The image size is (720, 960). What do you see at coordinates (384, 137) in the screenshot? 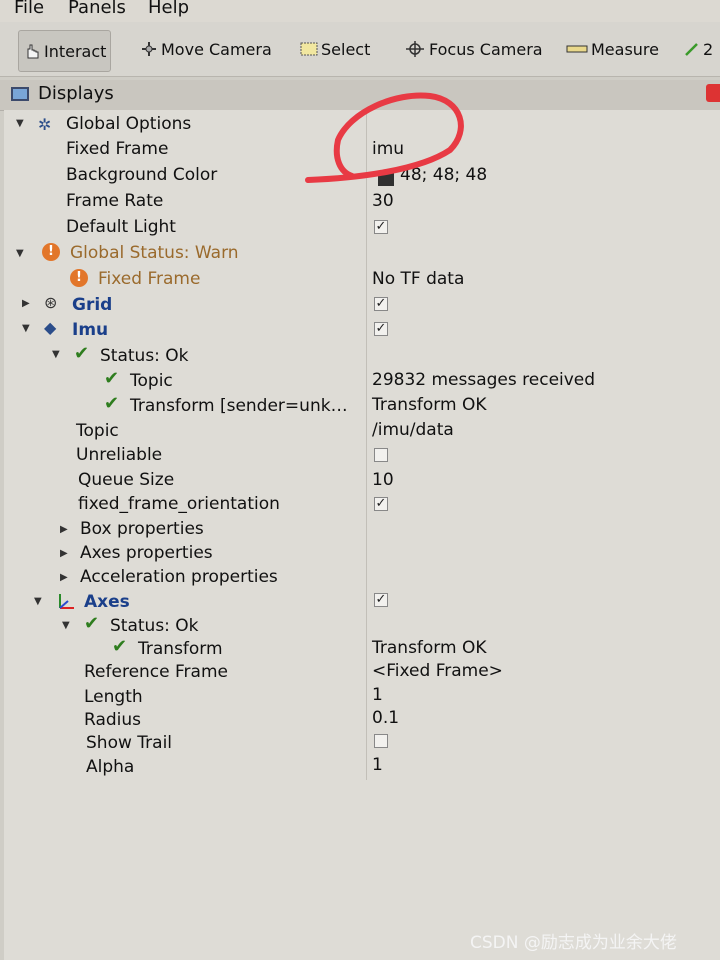
I see `red-annotation-scribble` at bounding box center [384, 137].